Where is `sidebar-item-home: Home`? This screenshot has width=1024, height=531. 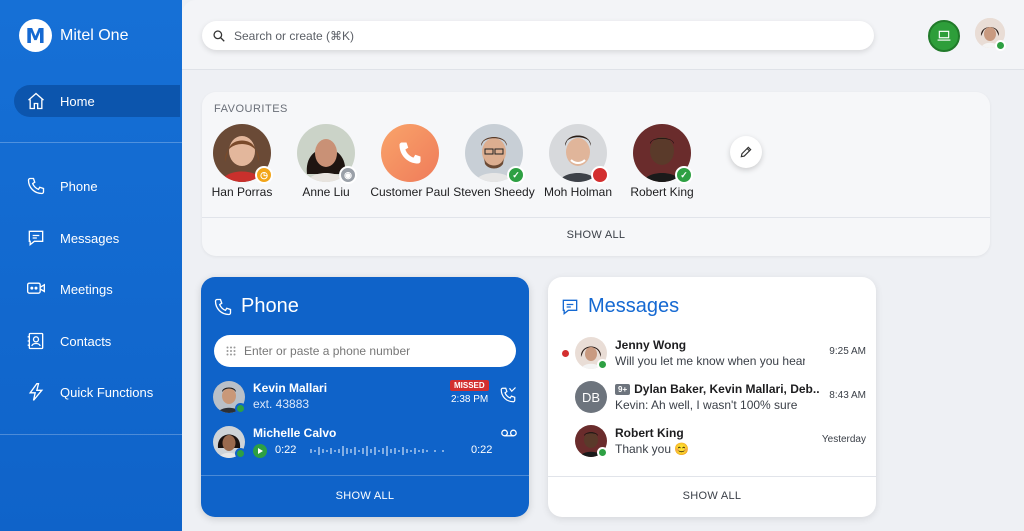
sidebar-item-home: Home is located at coordinates (97, 101).